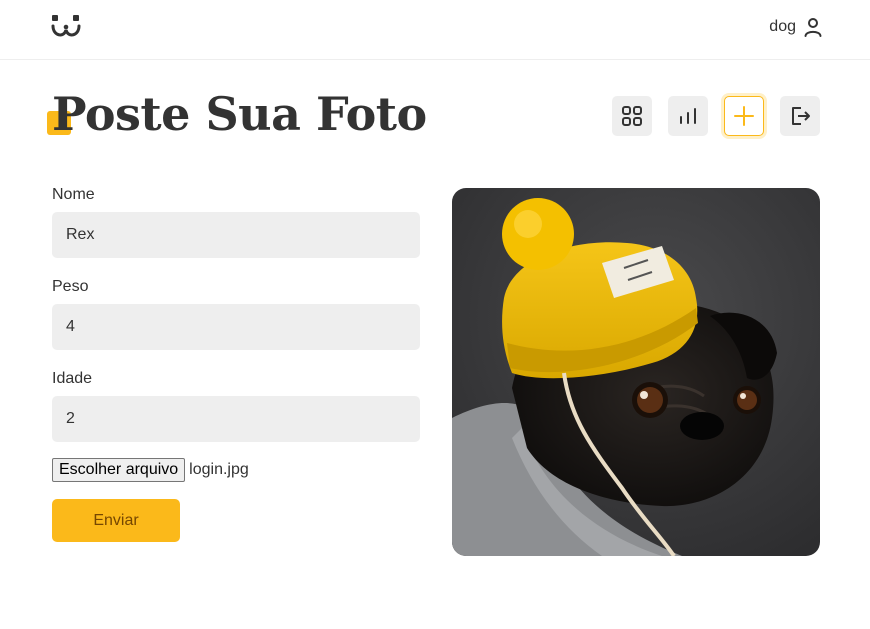 The height and width of the screenshot is (629, 870). I want to click on post-photo-button, so click(744, 116).